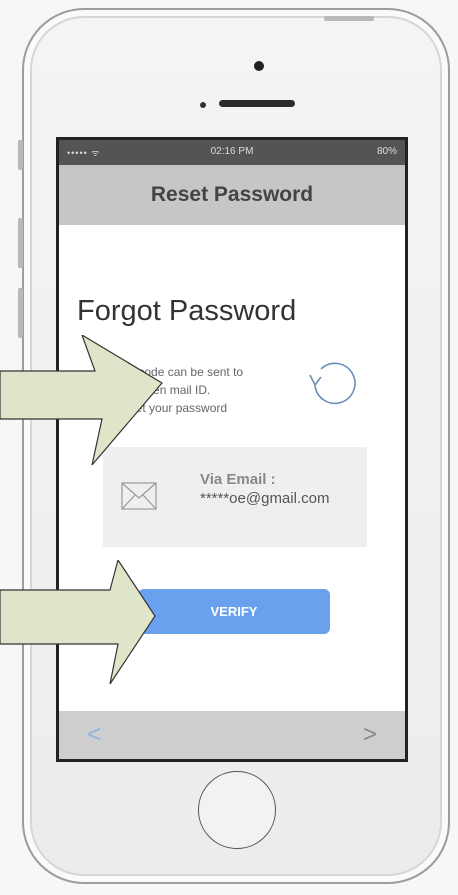  I want to click on volume-down-button, so click(20, 313).